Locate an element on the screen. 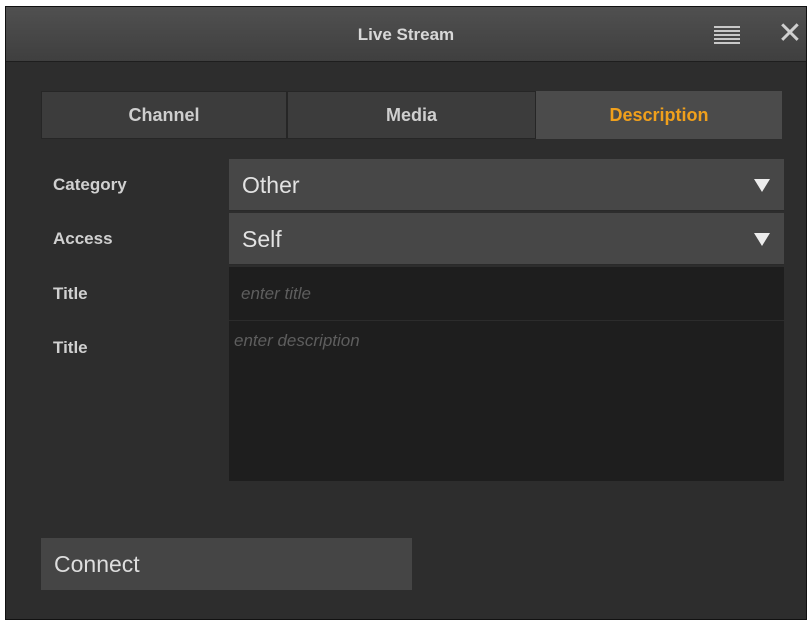 This screenshot has height=622, width=811. window-title: Live Stream is located at coordinates (406, 34).